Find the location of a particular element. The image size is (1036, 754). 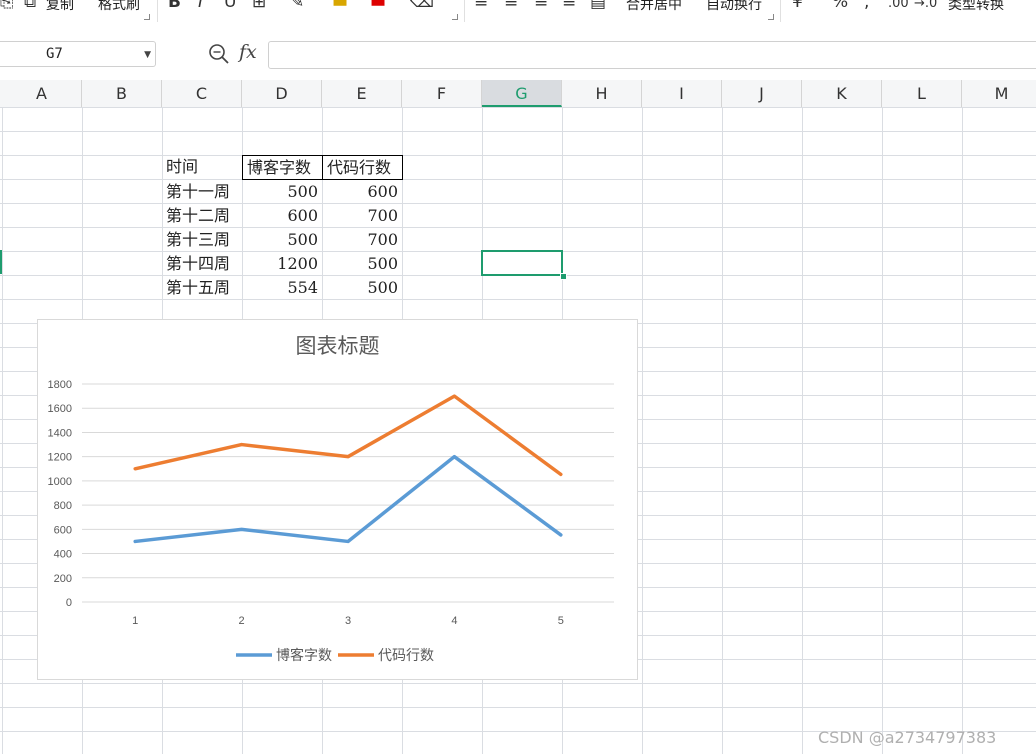

column-header-g: G is located at coordinates (522, 93).